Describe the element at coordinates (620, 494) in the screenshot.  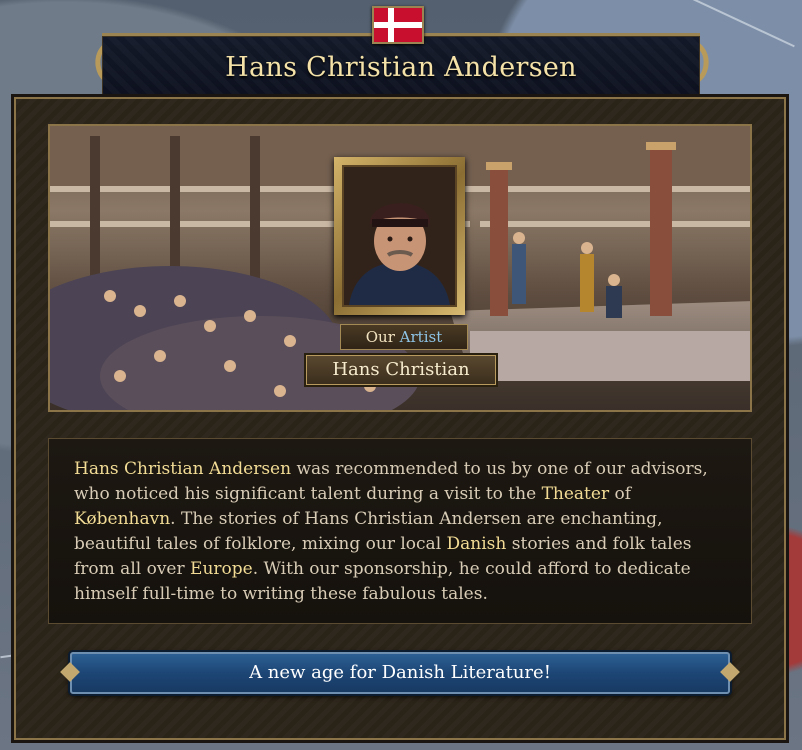
I see `description-text: of` at that location.